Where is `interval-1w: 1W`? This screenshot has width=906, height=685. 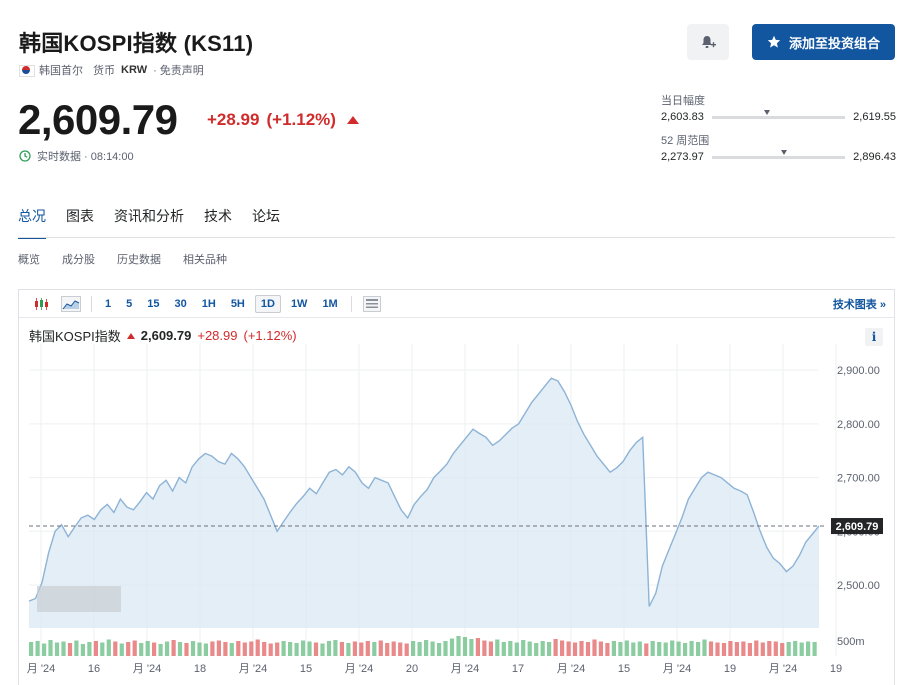
interval-1w: 1W is located at coordinates (299, 304).